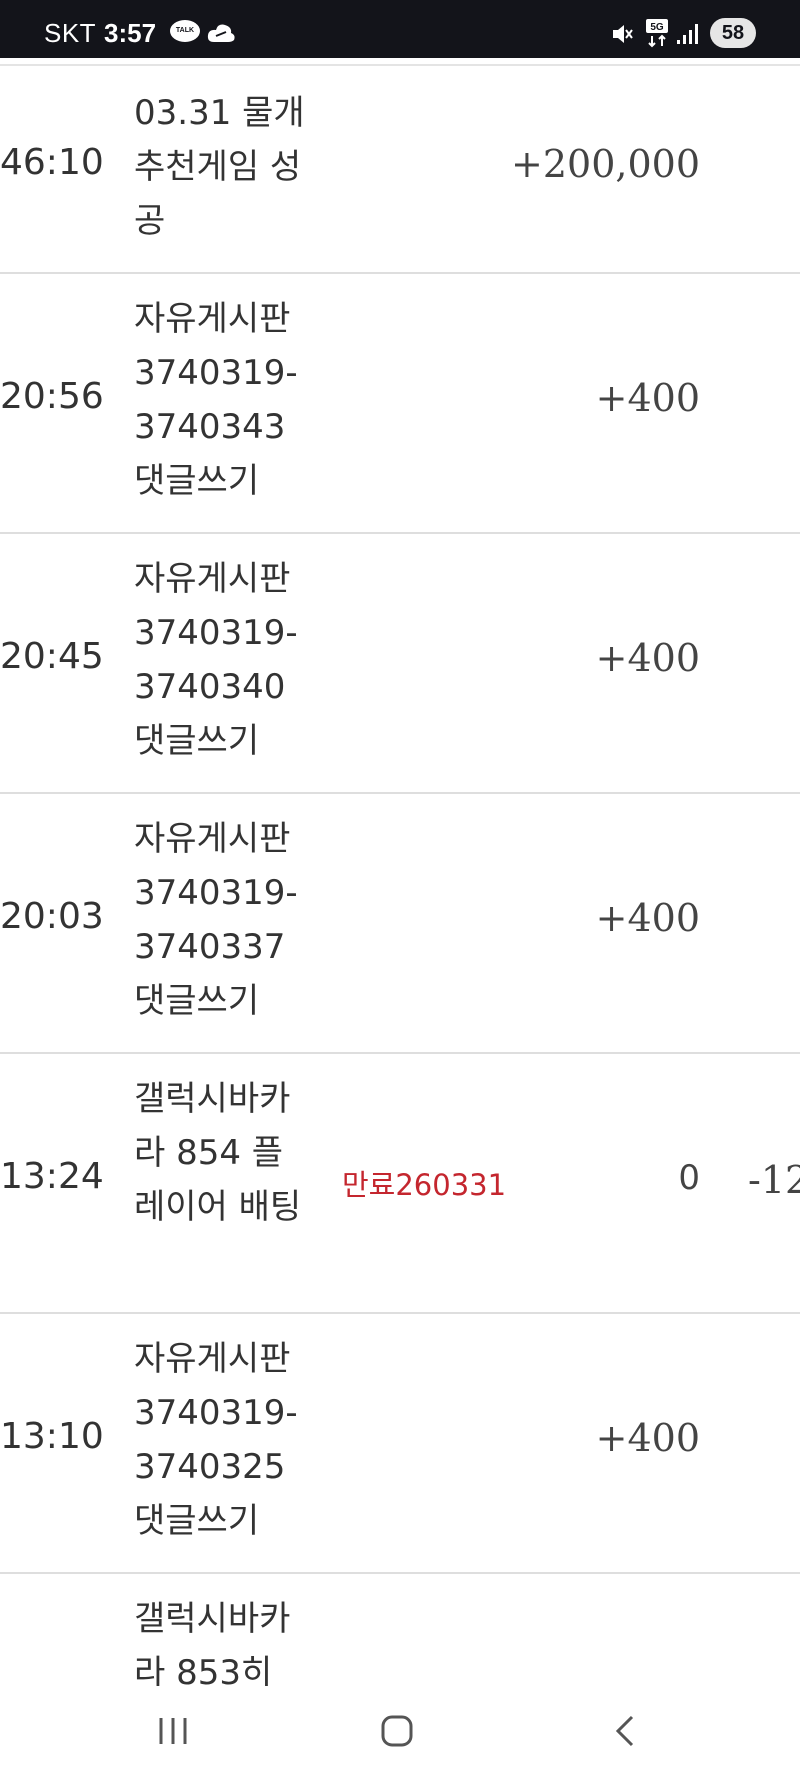  What do you see at coordinates (216, 400) in the screenshot?
I see `row-description: 자유게시판 3740319-3740343 댓글쓰기` at bounding box center [216, 400].